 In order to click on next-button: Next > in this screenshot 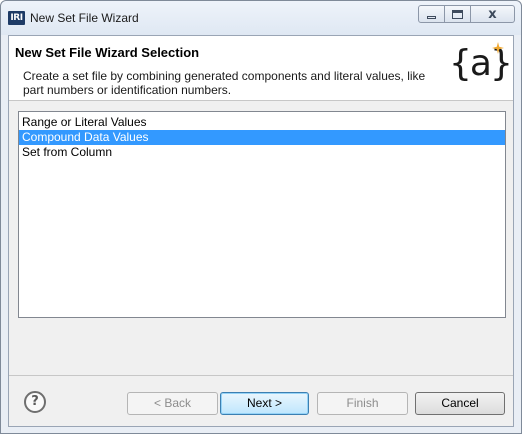, I will do `click(264, 403)`.